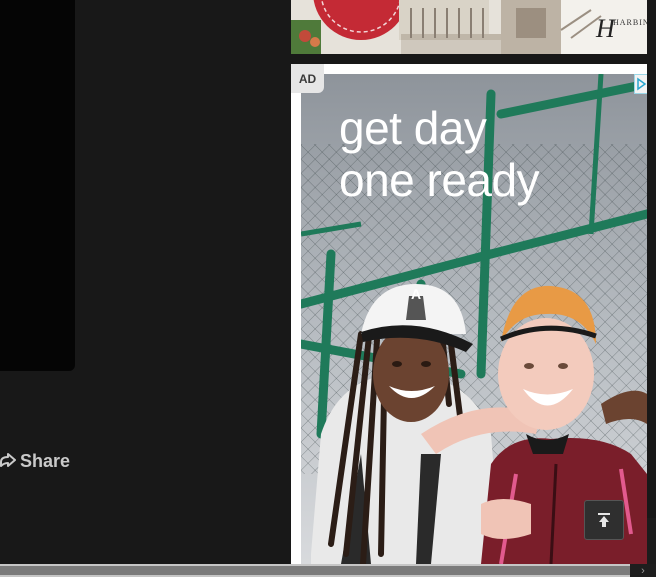 The width and height of the screenshot is (656, 577). I want to click on ad-headline-line1: get day, so click(413, 128).